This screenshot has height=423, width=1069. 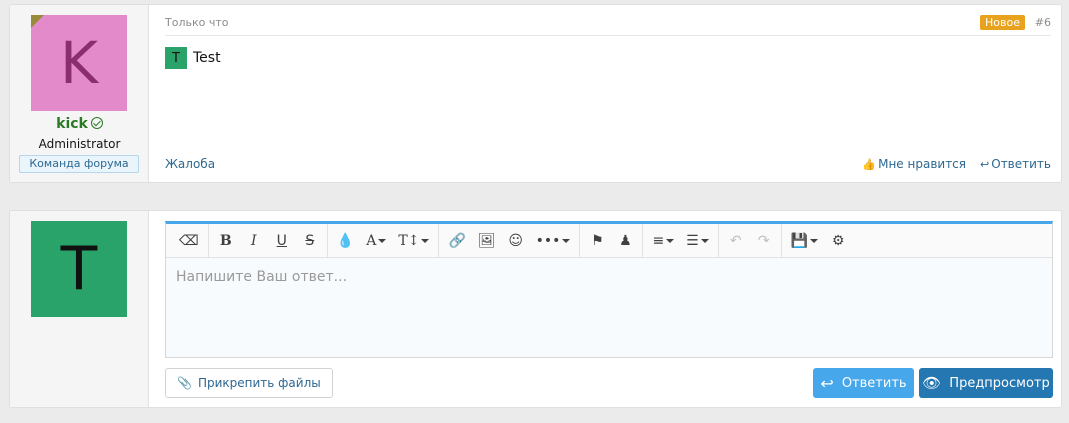 I want to click on eraser-icon: ⌫, so click(x=189, y=241).